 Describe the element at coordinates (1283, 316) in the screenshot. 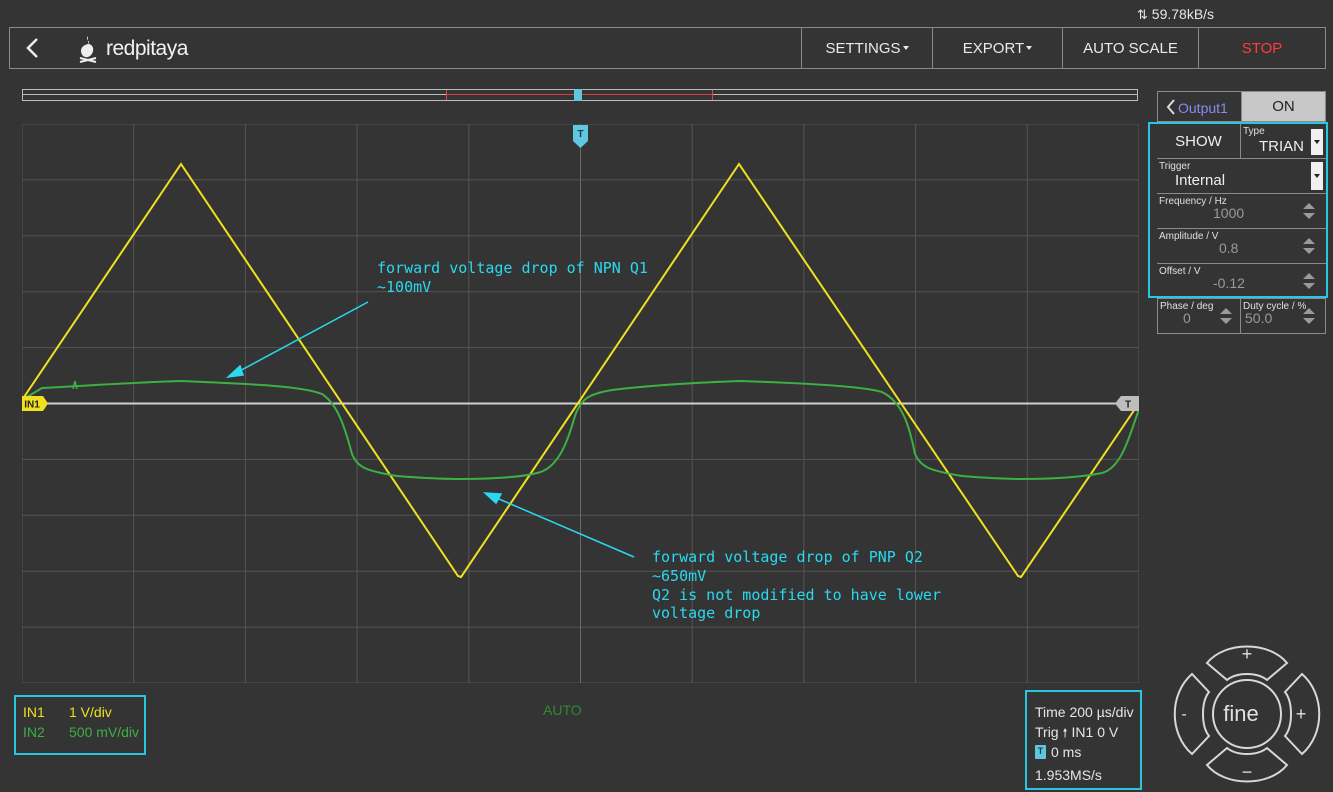

I see `duty-cycle-field: Duty cycle / % 50.0` at that location.